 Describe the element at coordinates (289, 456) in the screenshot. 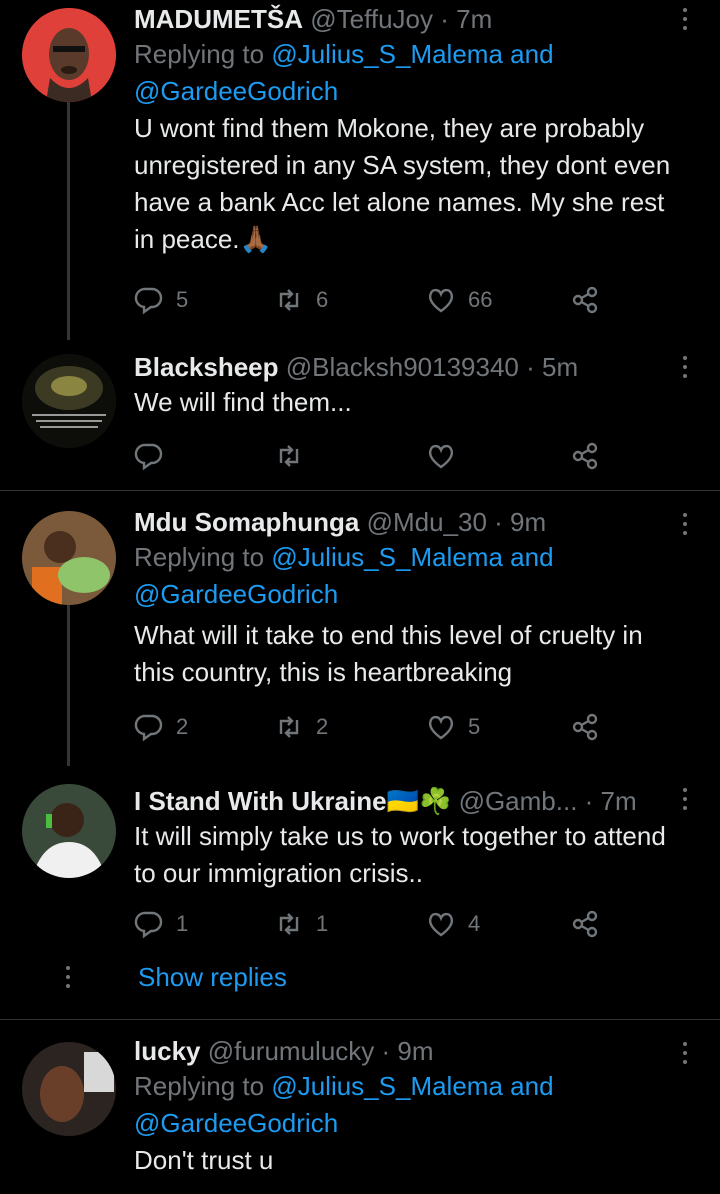

I see `retweet-button` at that location.